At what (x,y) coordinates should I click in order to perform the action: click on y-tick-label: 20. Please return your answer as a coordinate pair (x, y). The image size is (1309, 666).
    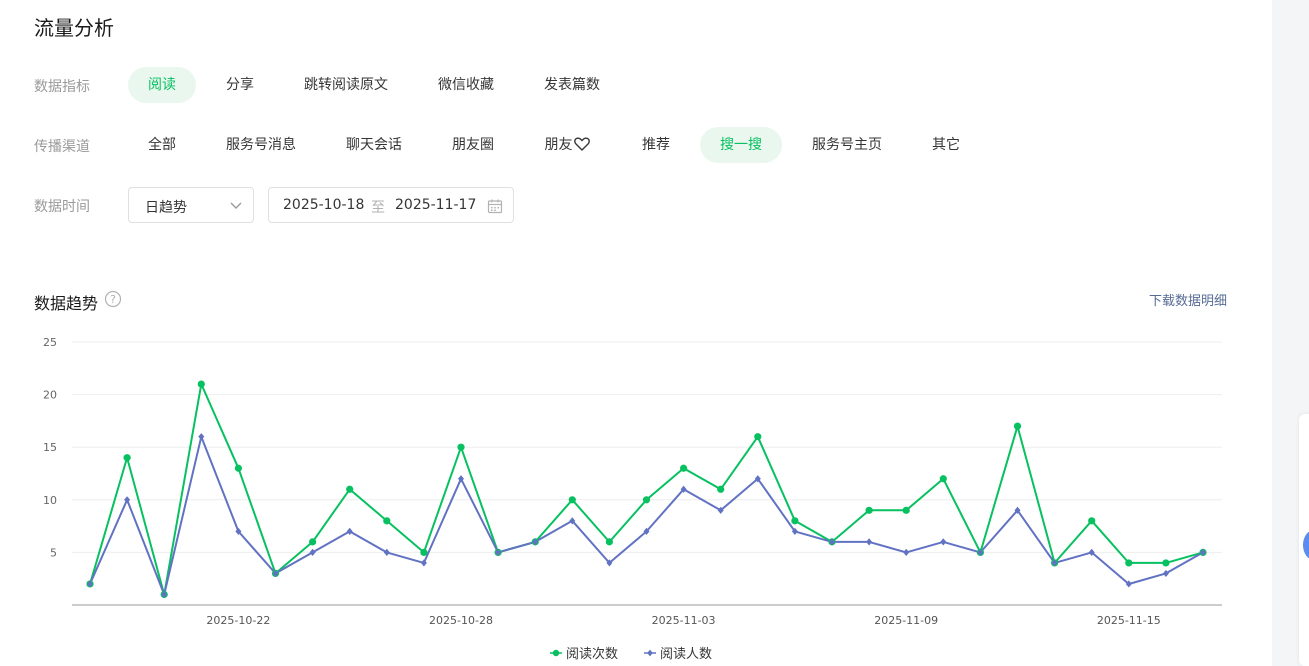
    Looking at the image, I should click on (50, 395).